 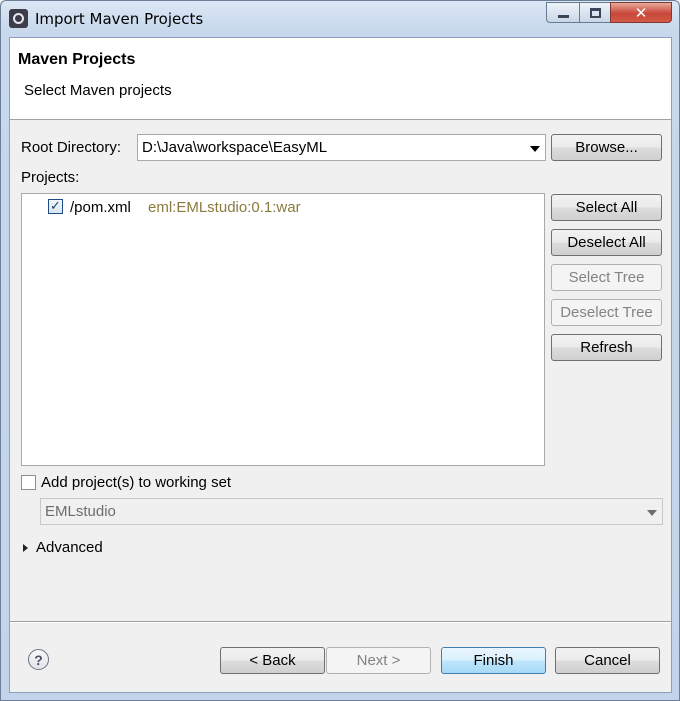 I want to click on root-directory-combo: D:\Java\workspace\EasyML, so click(x=341, y=147).